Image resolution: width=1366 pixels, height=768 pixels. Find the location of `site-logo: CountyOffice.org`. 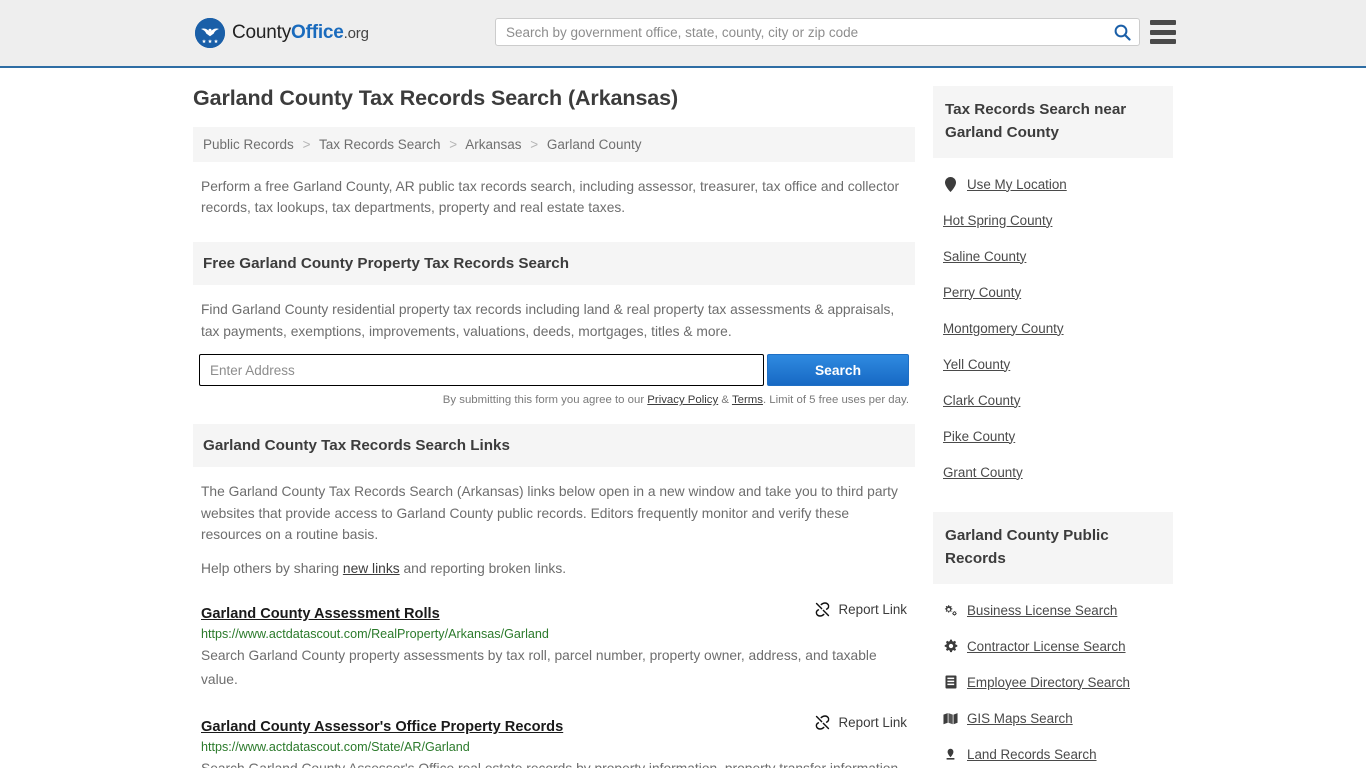

site-logo: CountyOffice.org is located at coordinates (282, 33).